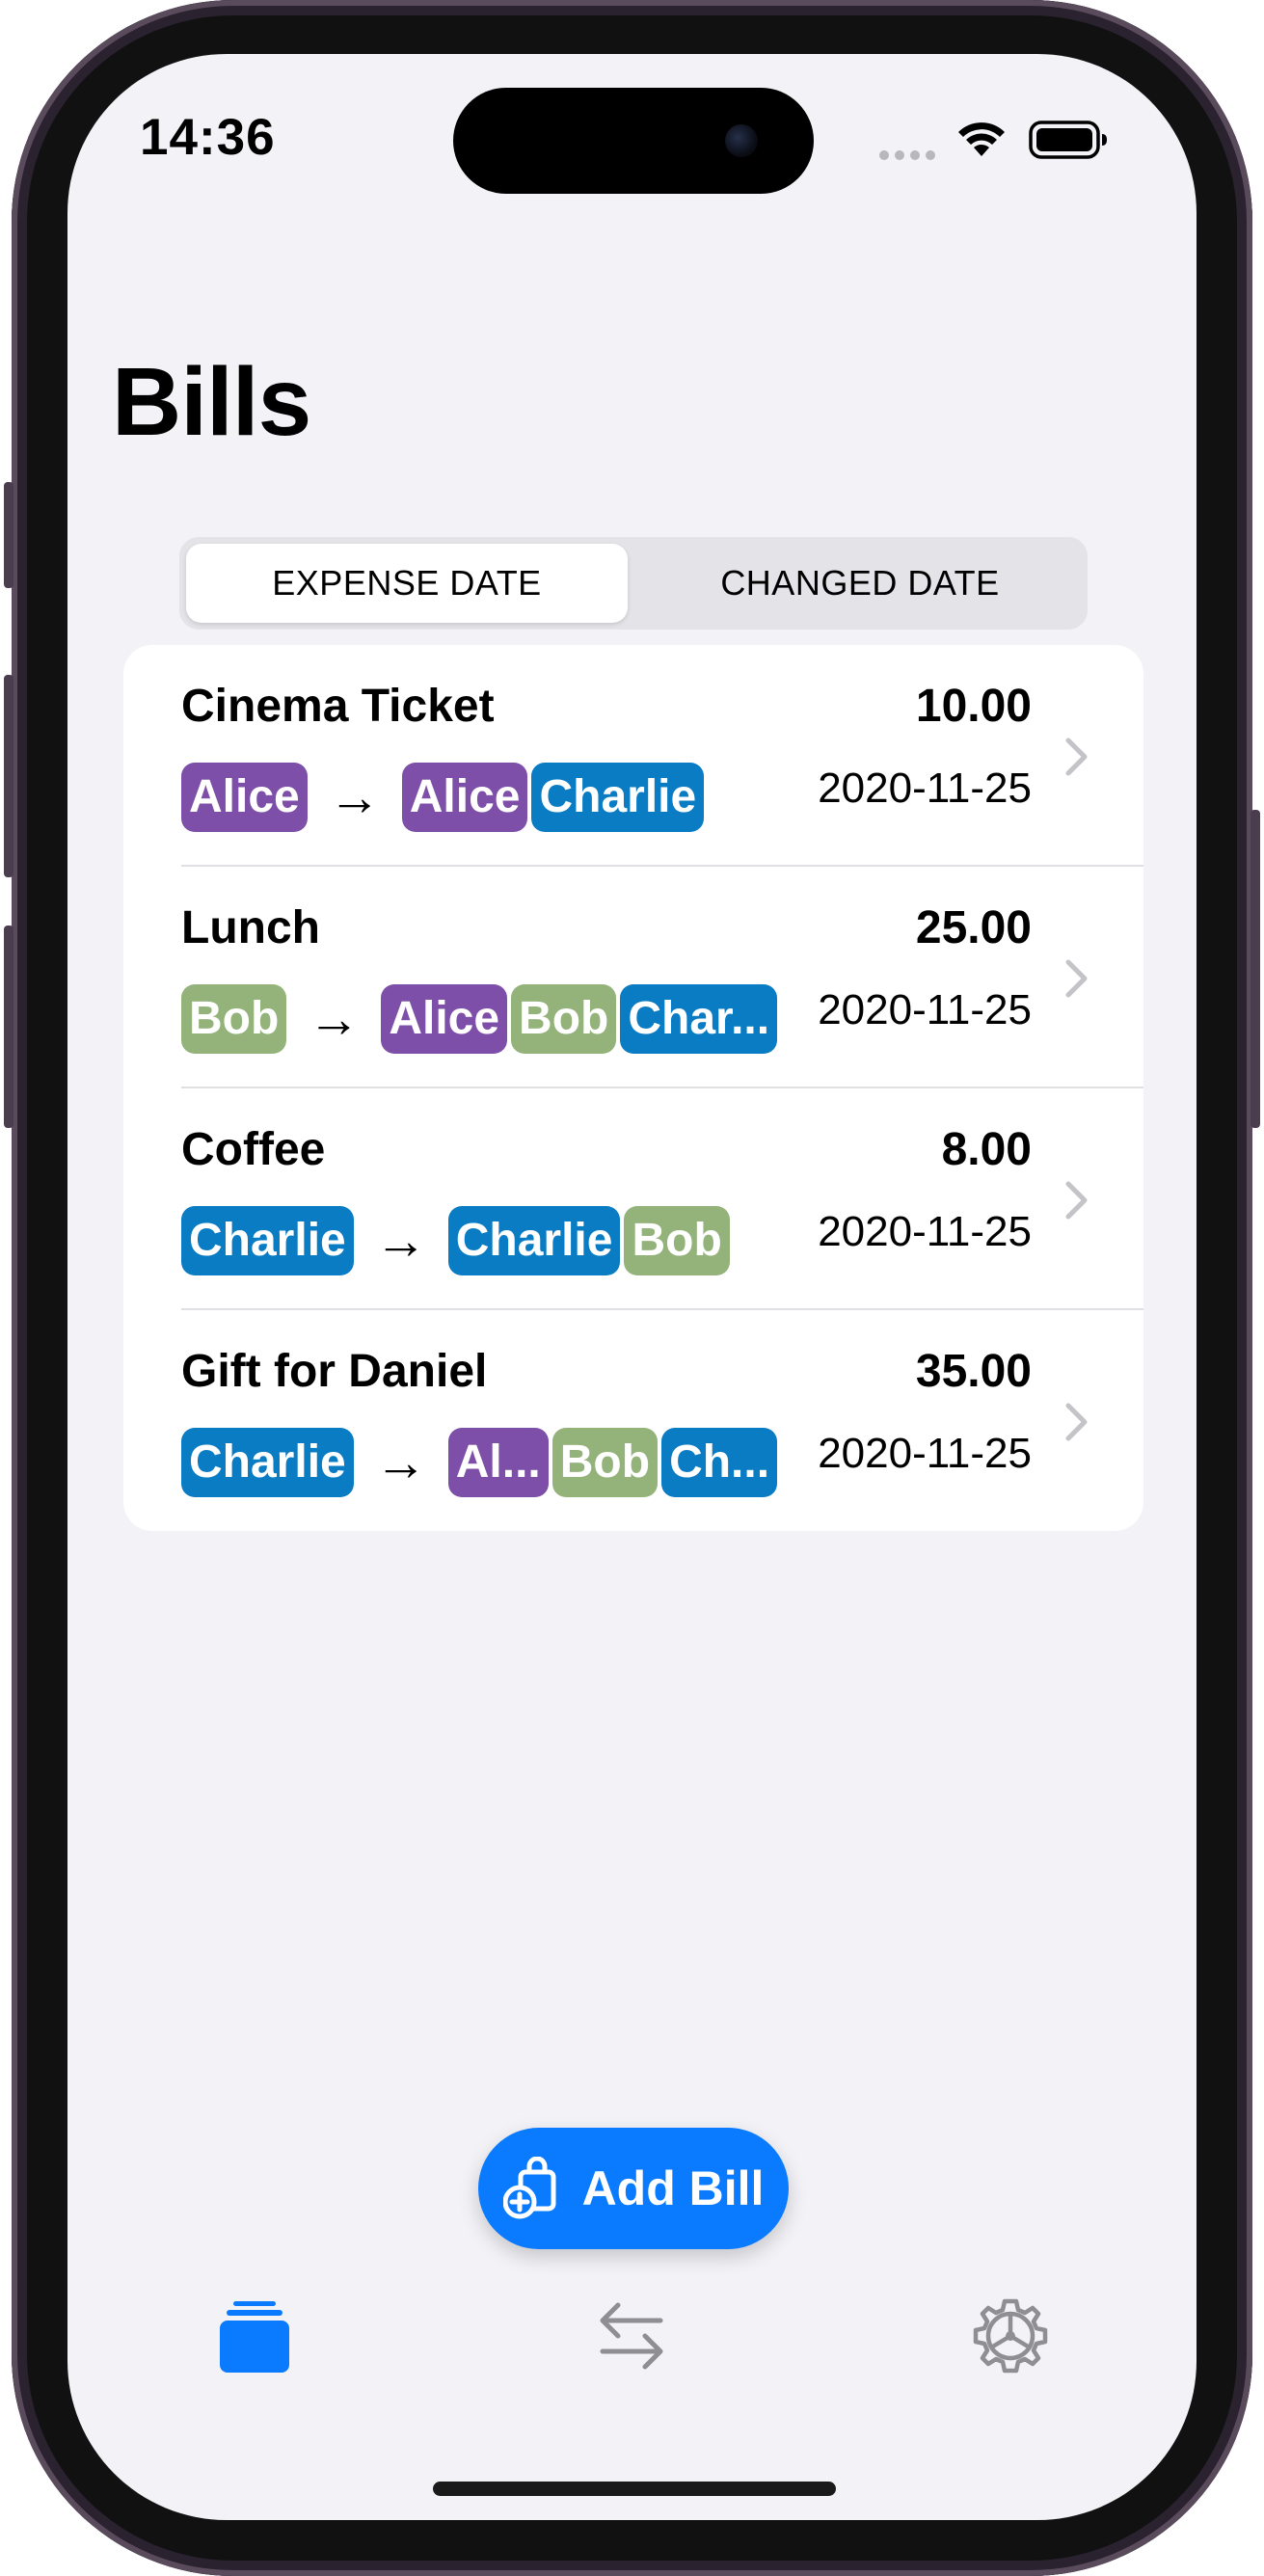 The image size is (1264, 2576). I want to click on add-bill-button: Add Bill, so click(634, 2188).